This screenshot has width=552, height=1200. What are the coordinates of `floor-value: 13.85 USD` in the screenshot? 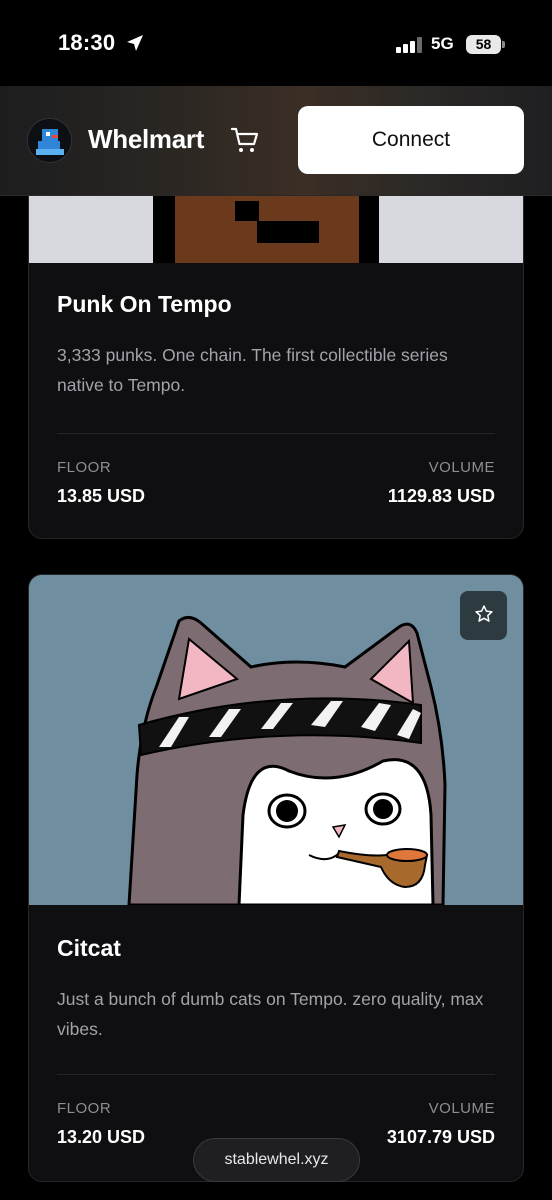 It's located at (101, 496).